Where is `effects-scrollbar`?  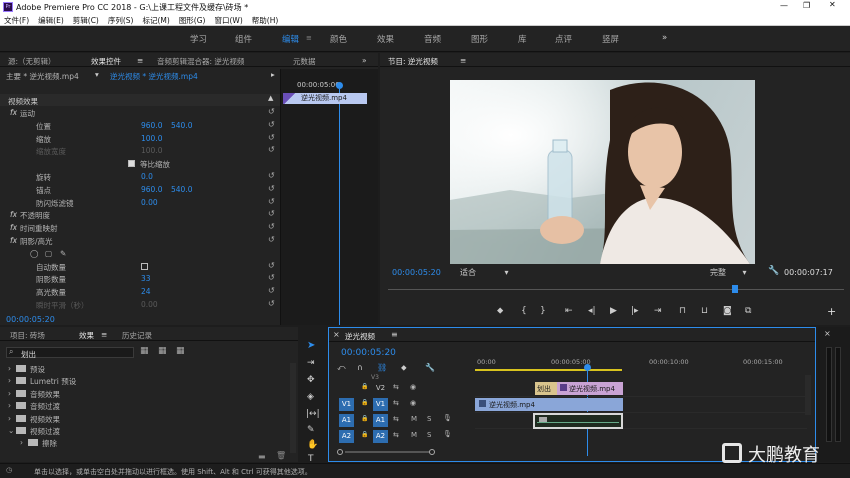 effects-scrollbar is located at coordinates (293, 408).